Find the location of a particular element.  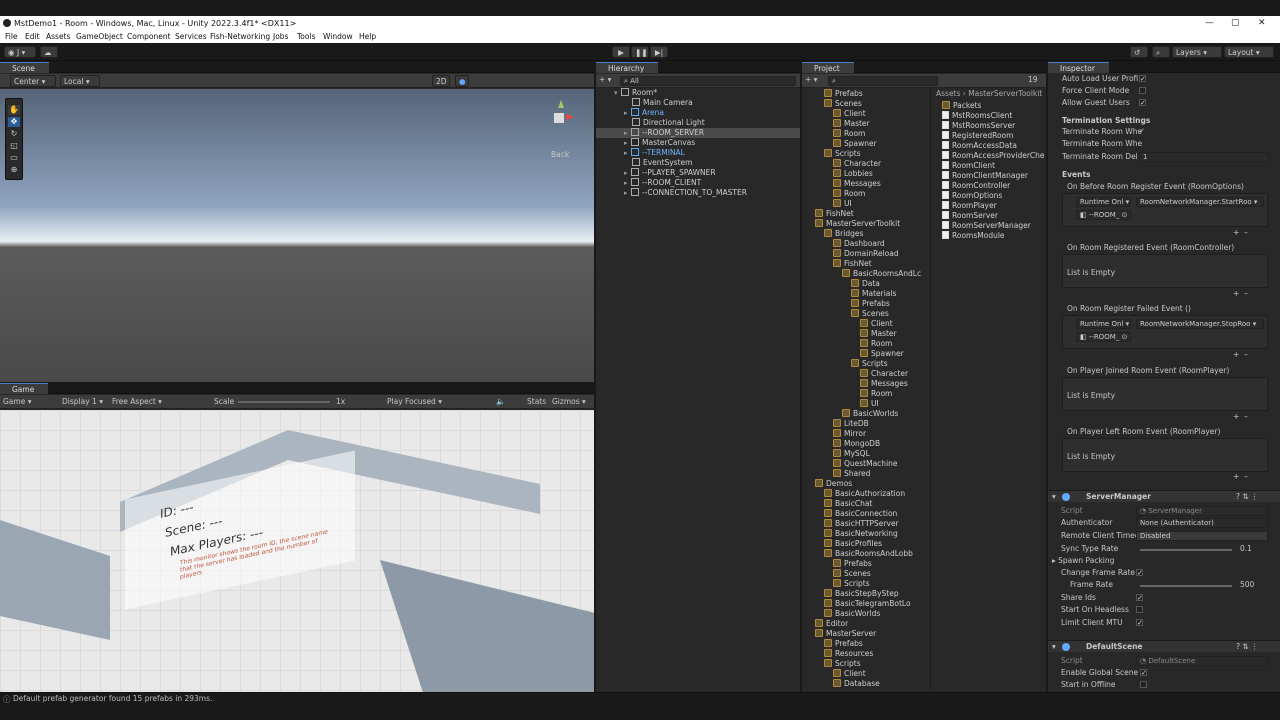

spawn-packing-foldout: ▸ Spawn Packing is located at coordinates (1083, 561).